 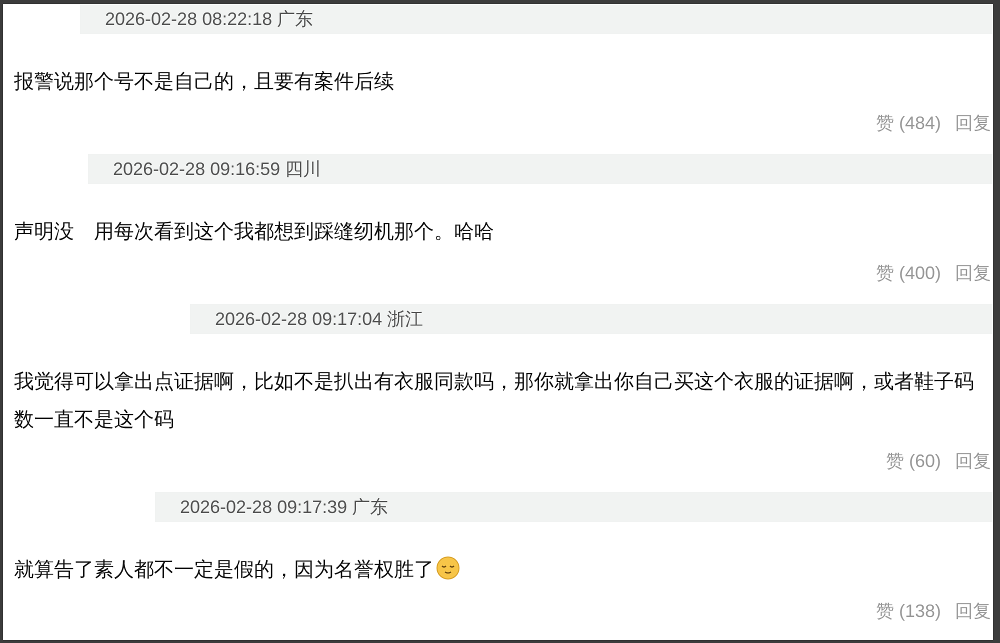 I want to click on comment-timestamp: 2026-02-28 08:22:18 广东, so click(x=209, y=19).